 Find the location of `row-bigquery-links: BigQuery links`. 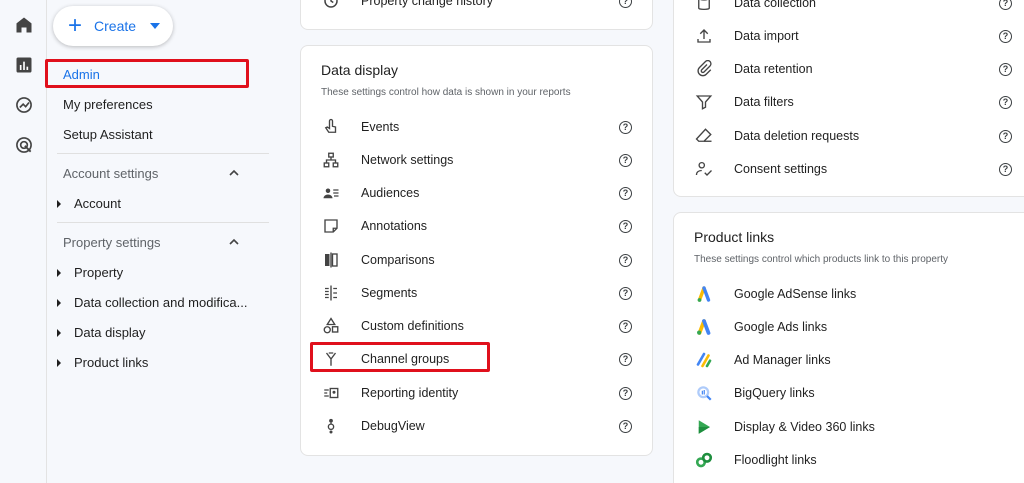

row-bigquery-links: BigQuery links is located at coordinates (853, 393).